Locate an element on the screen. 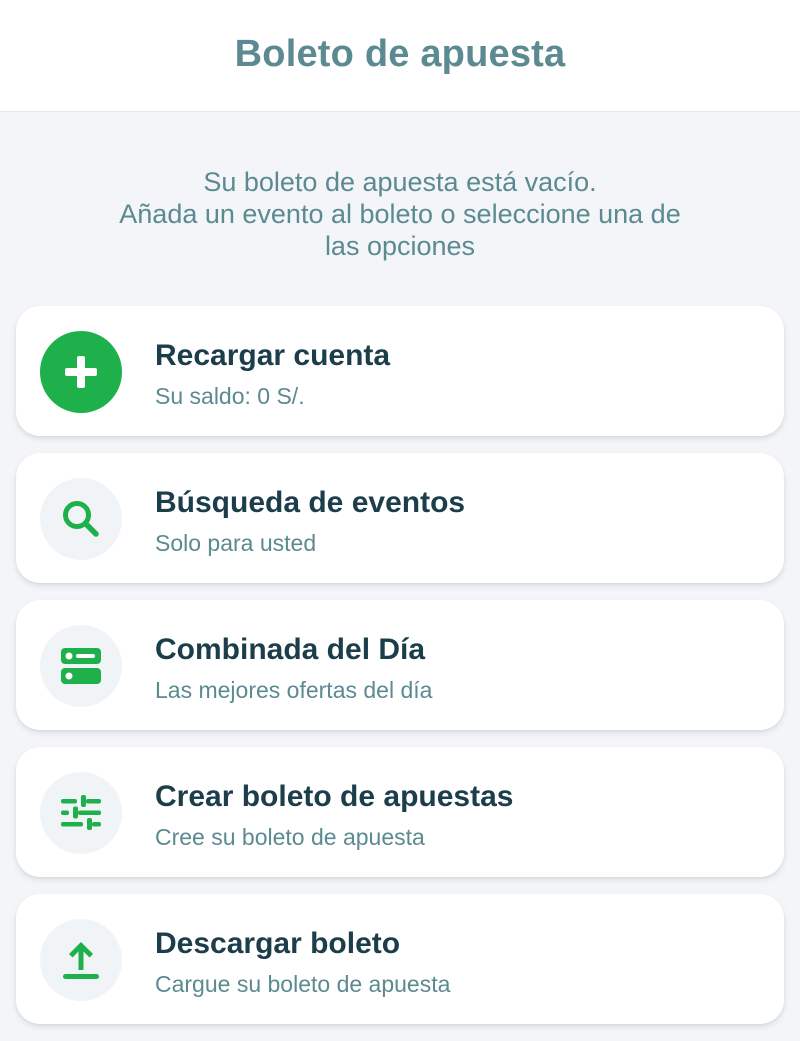 This screenshot has width=800, height=1041. empty-message-line: las opciones is located at coordinates (400, 246).